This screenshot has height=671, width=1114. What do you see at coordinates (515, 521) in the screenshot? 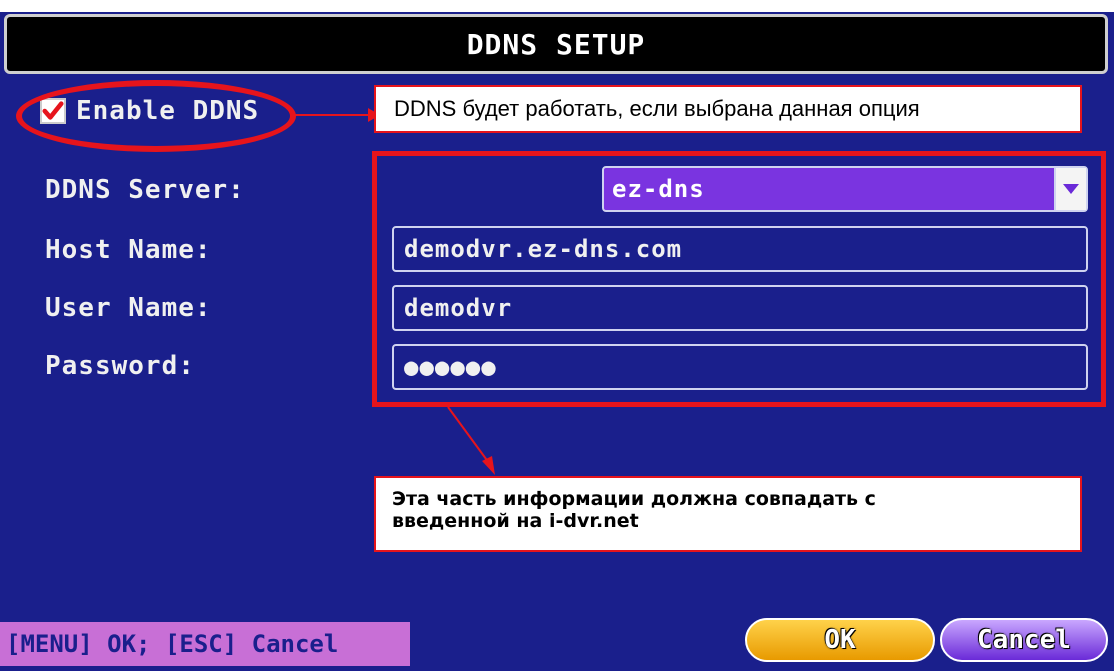
I see `form-note-line2: введенной на i-dvr.net` at bounding box center [515, 521].